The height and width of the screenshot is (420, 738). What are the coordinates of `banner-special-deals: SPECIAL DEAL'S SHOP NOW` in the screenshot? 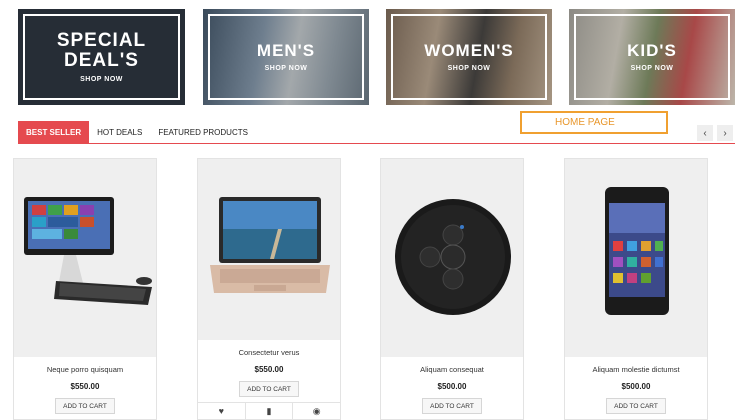 It's located at (101, 57).